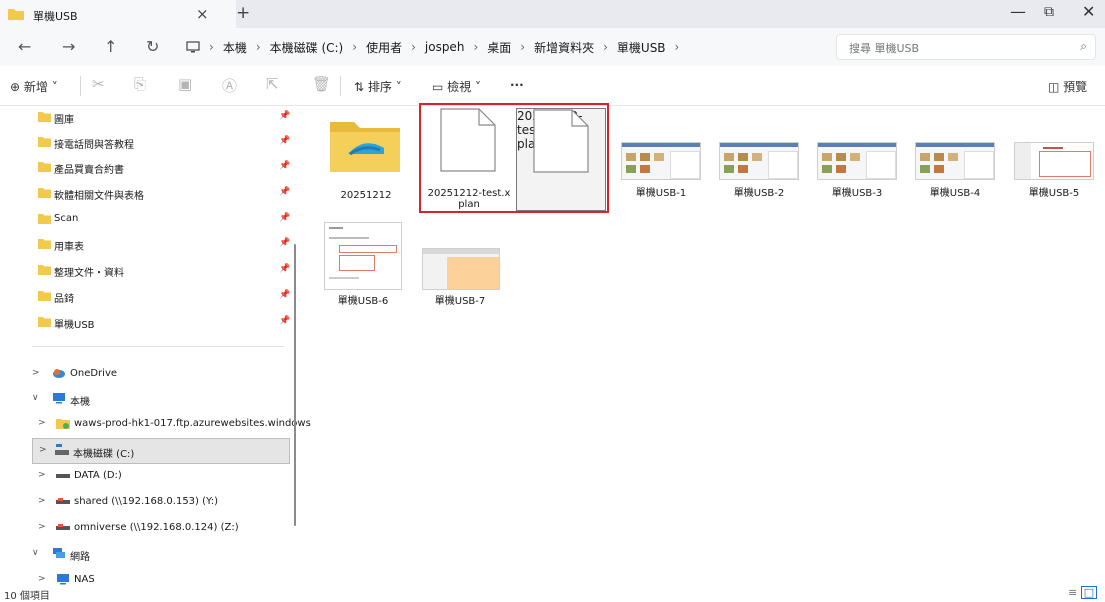 The height and width of the screenshot is (602, 1105). Describe the element at coordinates (641, 47) in the screenshot. I see `breadcrumb-item: 單機USB` at that location.